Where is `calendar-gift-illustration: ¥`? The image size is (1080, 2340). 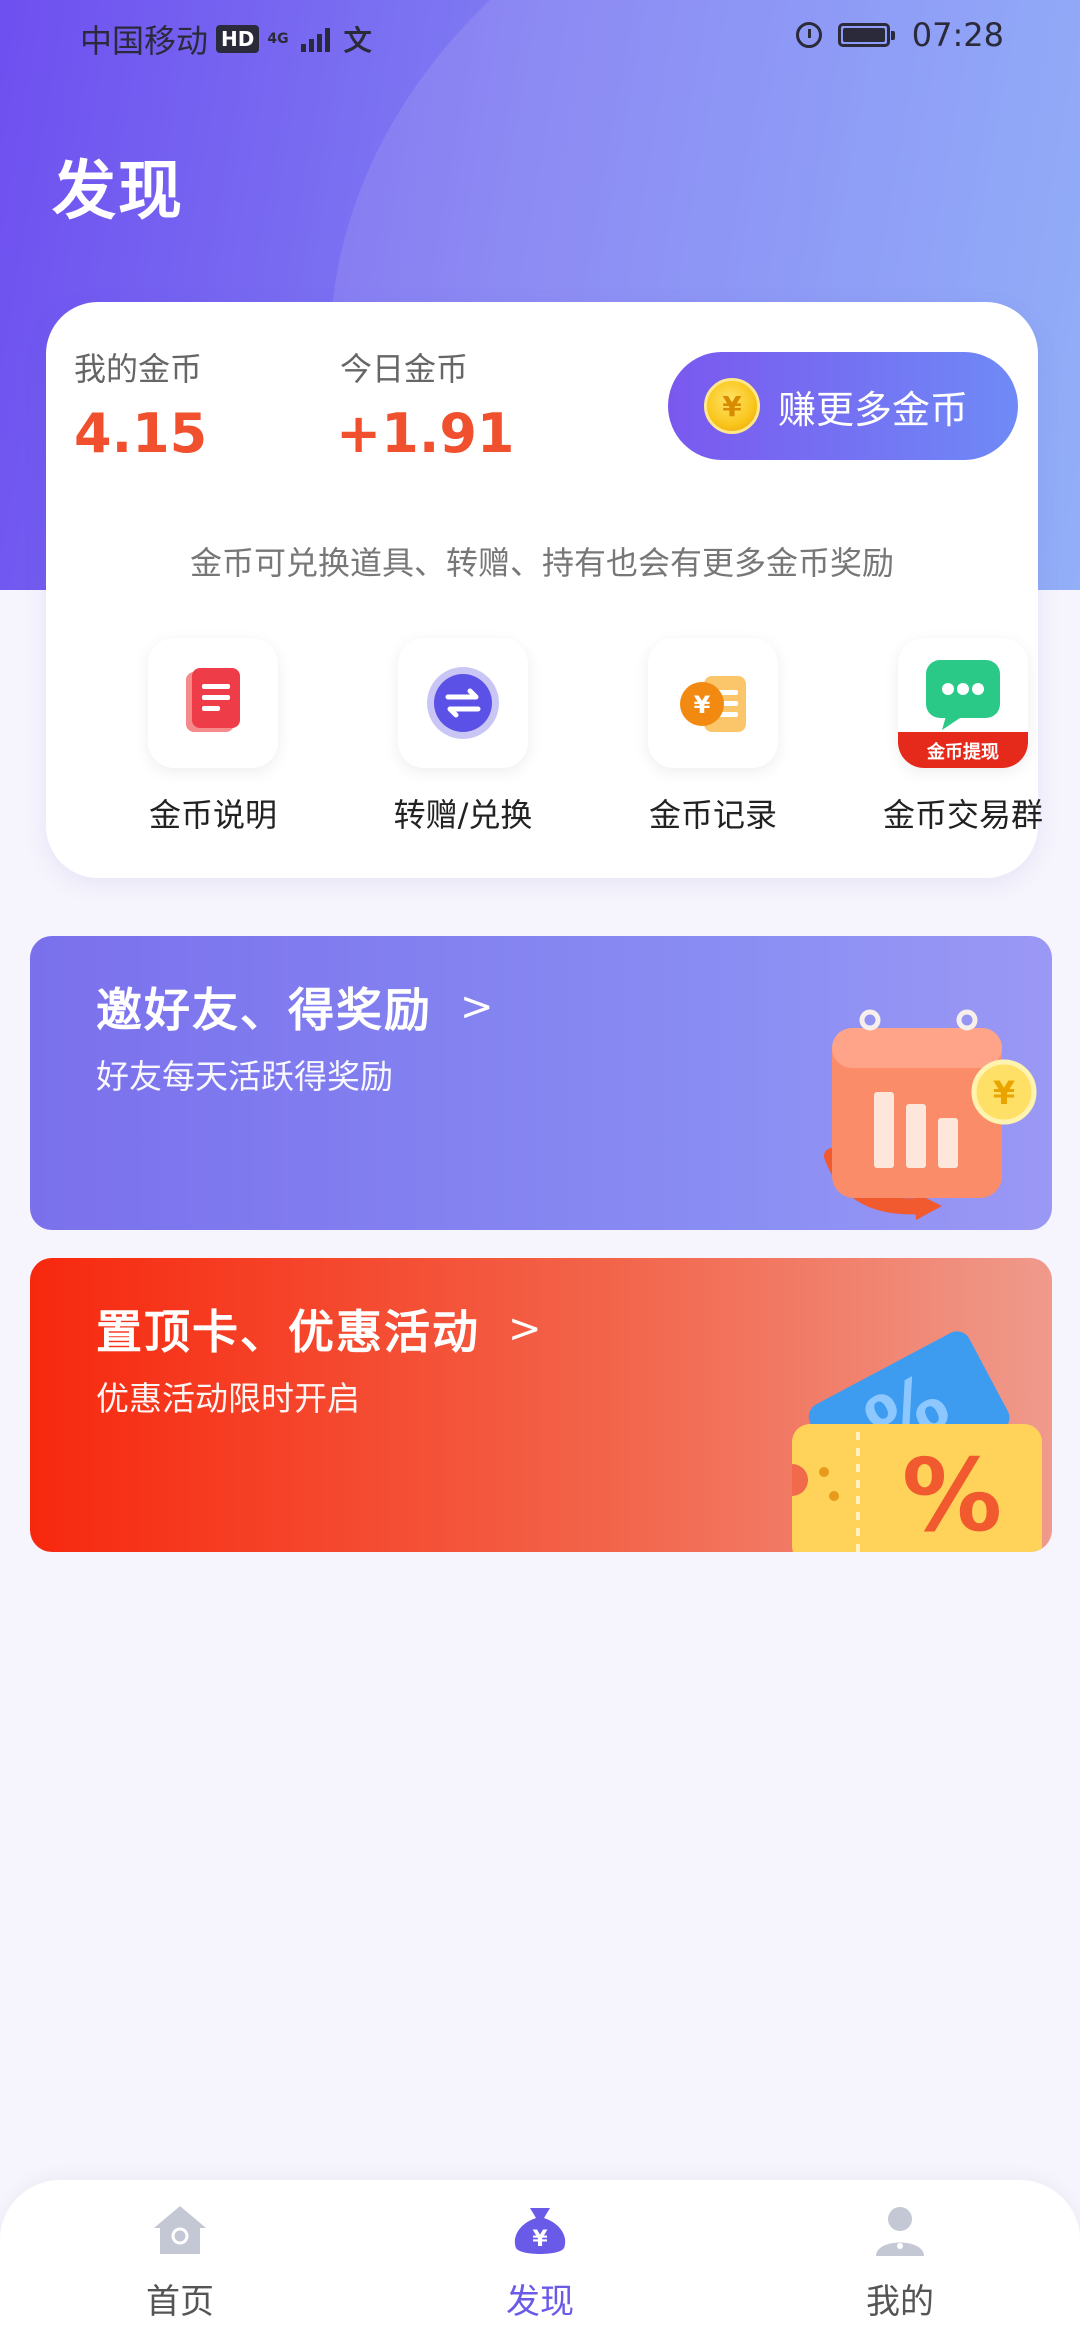 calendar-gift-illustration: ¥ is located at coordinates (930, 1114).